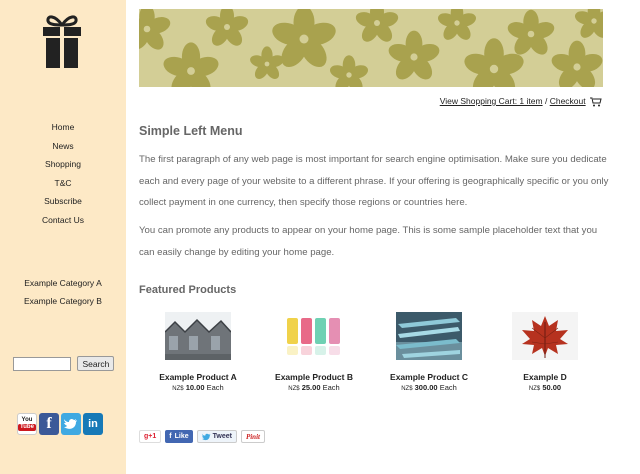  I want to click on search-input, so click(42, 363).